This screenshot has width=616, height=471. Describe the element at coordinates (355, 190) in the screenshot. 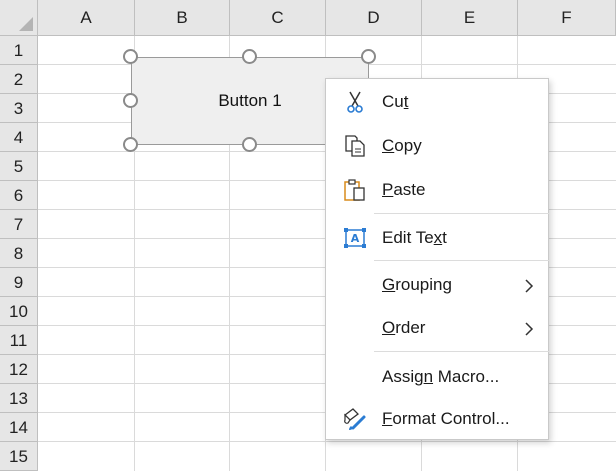

I see `paste-icon` at that location.